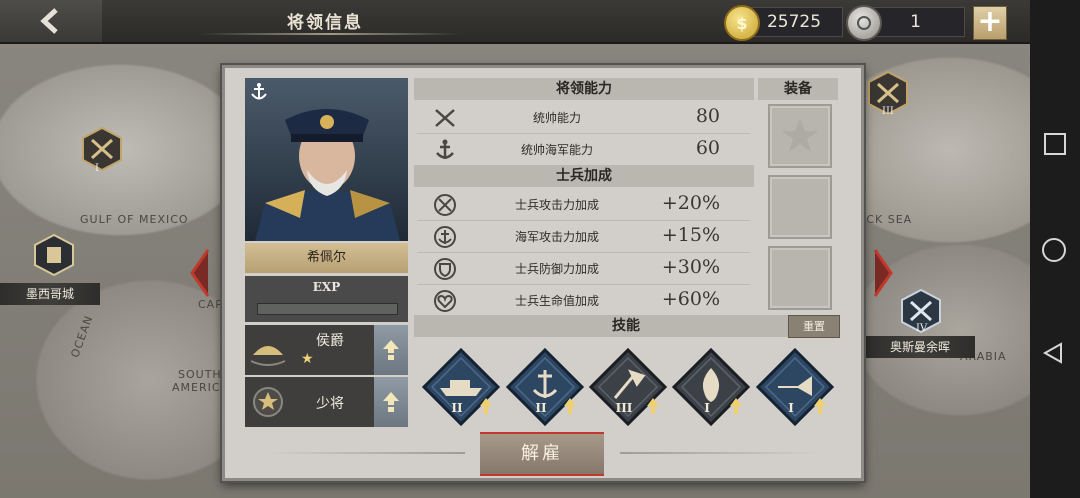 The width and height of the screenshot is (1080, 498). Describe the element at coordinates (445, 269) in the screenshot. I see `shield-icon` at that location.